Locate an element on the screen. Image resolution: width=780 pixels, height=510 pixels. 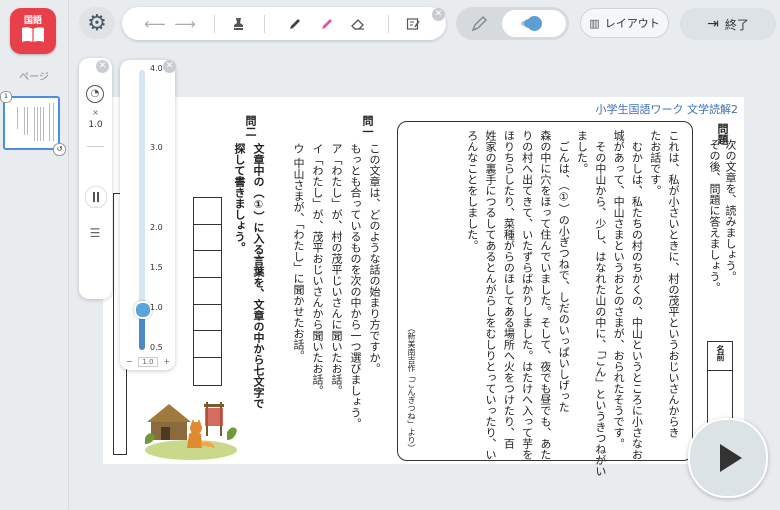
question-2-text: 文章中の（①）に入る言葉を、文章の中から七文字で 探して書きましょう。 is located at coordinates (249, 276).